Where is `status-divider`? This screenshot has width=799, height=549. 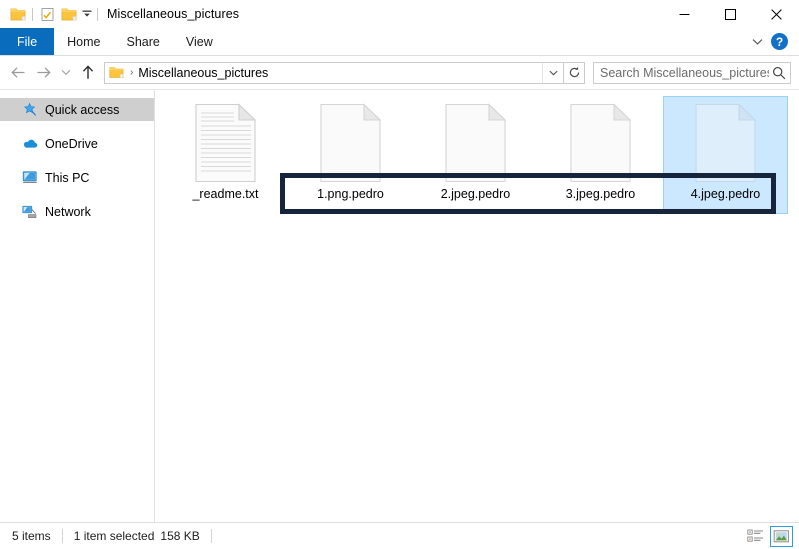 status-divider is located at coordinates (62, 536).